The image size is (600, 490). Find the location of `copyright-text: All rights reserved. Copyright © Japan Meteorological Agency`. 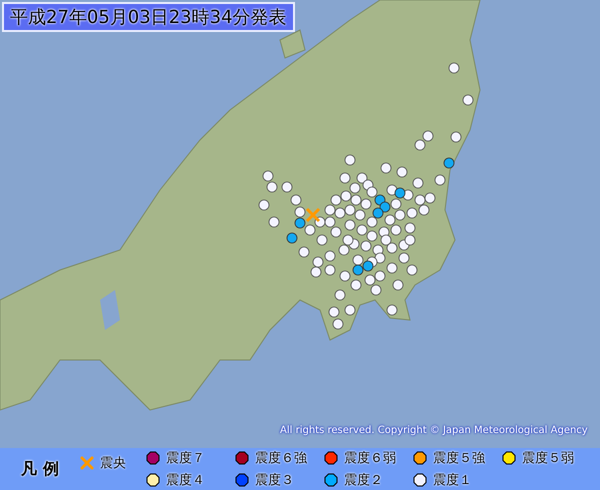

copyright-text: All rights reserved. Copyright © Japan Meteorological Agency is located at coordinates (434, 430).